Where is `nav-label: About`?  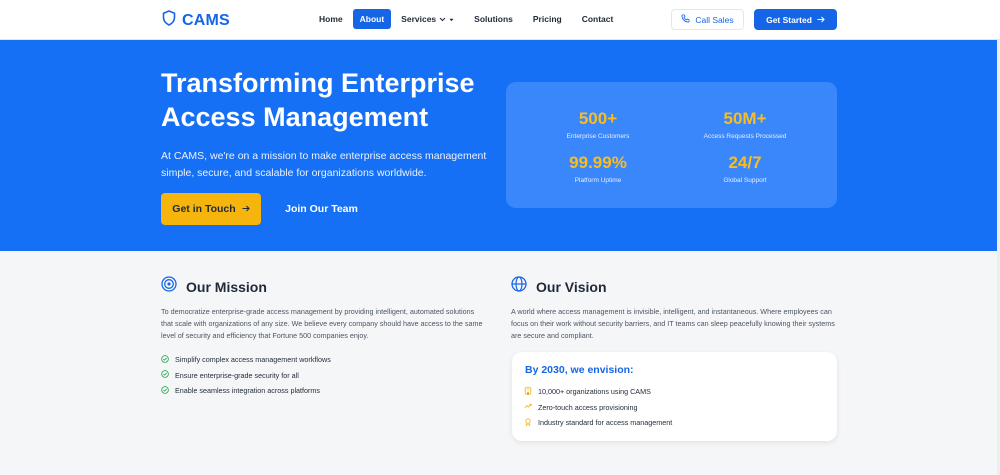
nav-label: About is located at coordinates (372, 19).